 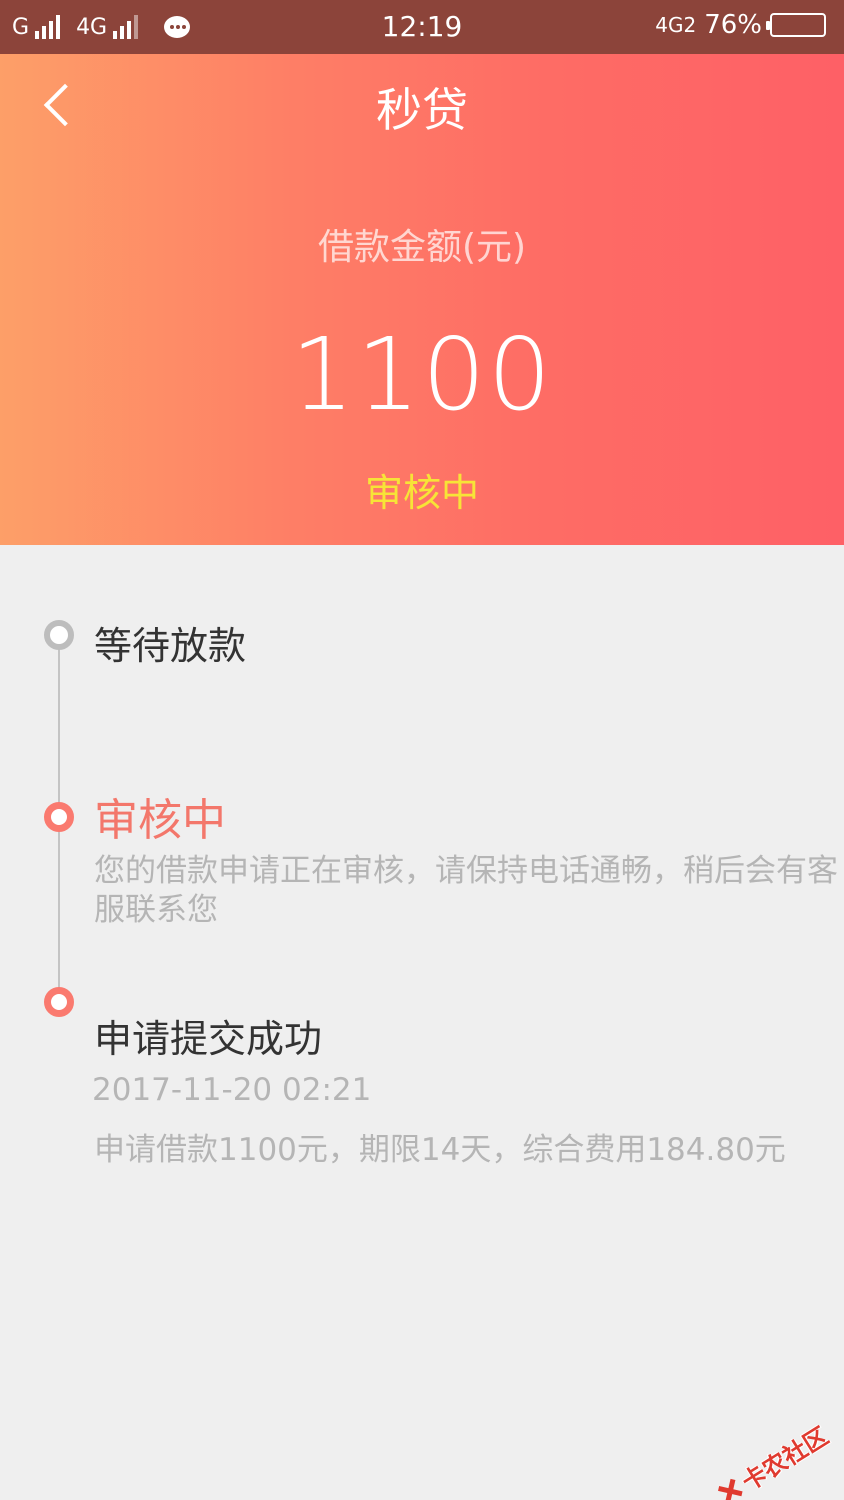 I want to click on watermark: 卡农社区, so click(x=772, y=1458).